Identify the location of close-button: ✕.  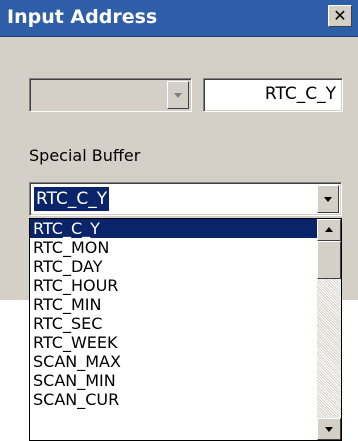
(340, 16).